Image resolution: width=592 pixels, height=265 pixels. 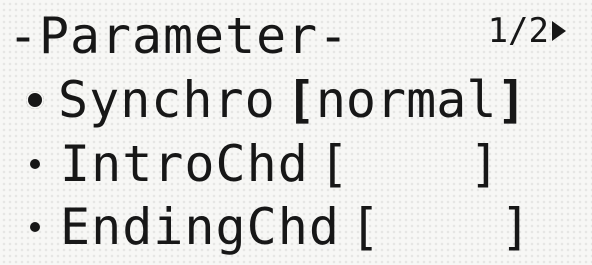 What do you see at coordinates (200, 227) in the screenshot?
I see `menu-item-label: EndingChd` at bounding box center [200, 227].